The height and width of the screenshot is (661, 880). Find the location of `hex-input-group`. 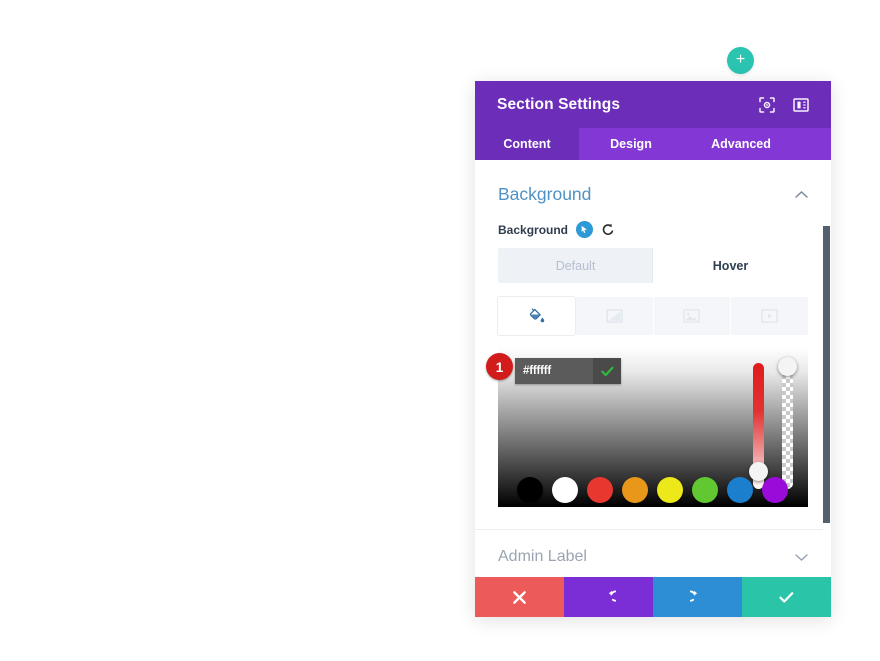

hex-input-group is located at coordinates (568, 371).